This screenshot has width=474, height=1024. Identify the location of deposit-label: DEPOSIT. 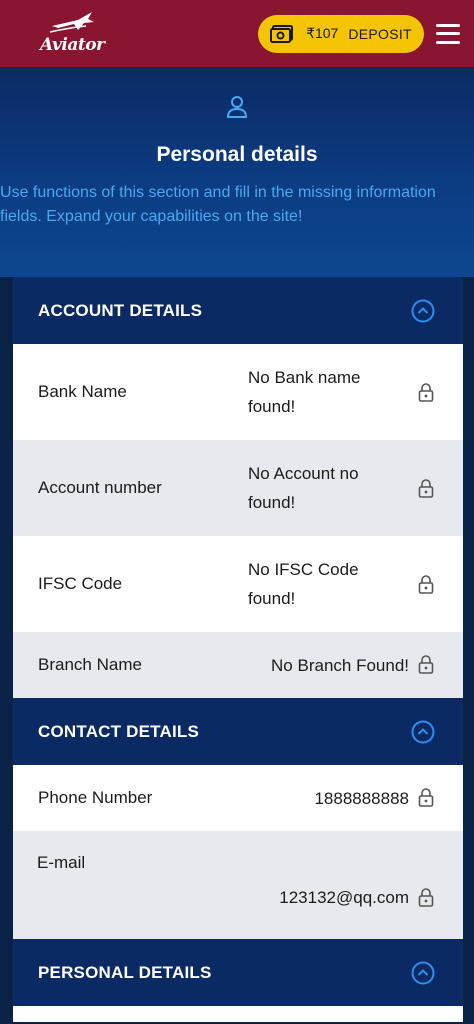
(380, 33).